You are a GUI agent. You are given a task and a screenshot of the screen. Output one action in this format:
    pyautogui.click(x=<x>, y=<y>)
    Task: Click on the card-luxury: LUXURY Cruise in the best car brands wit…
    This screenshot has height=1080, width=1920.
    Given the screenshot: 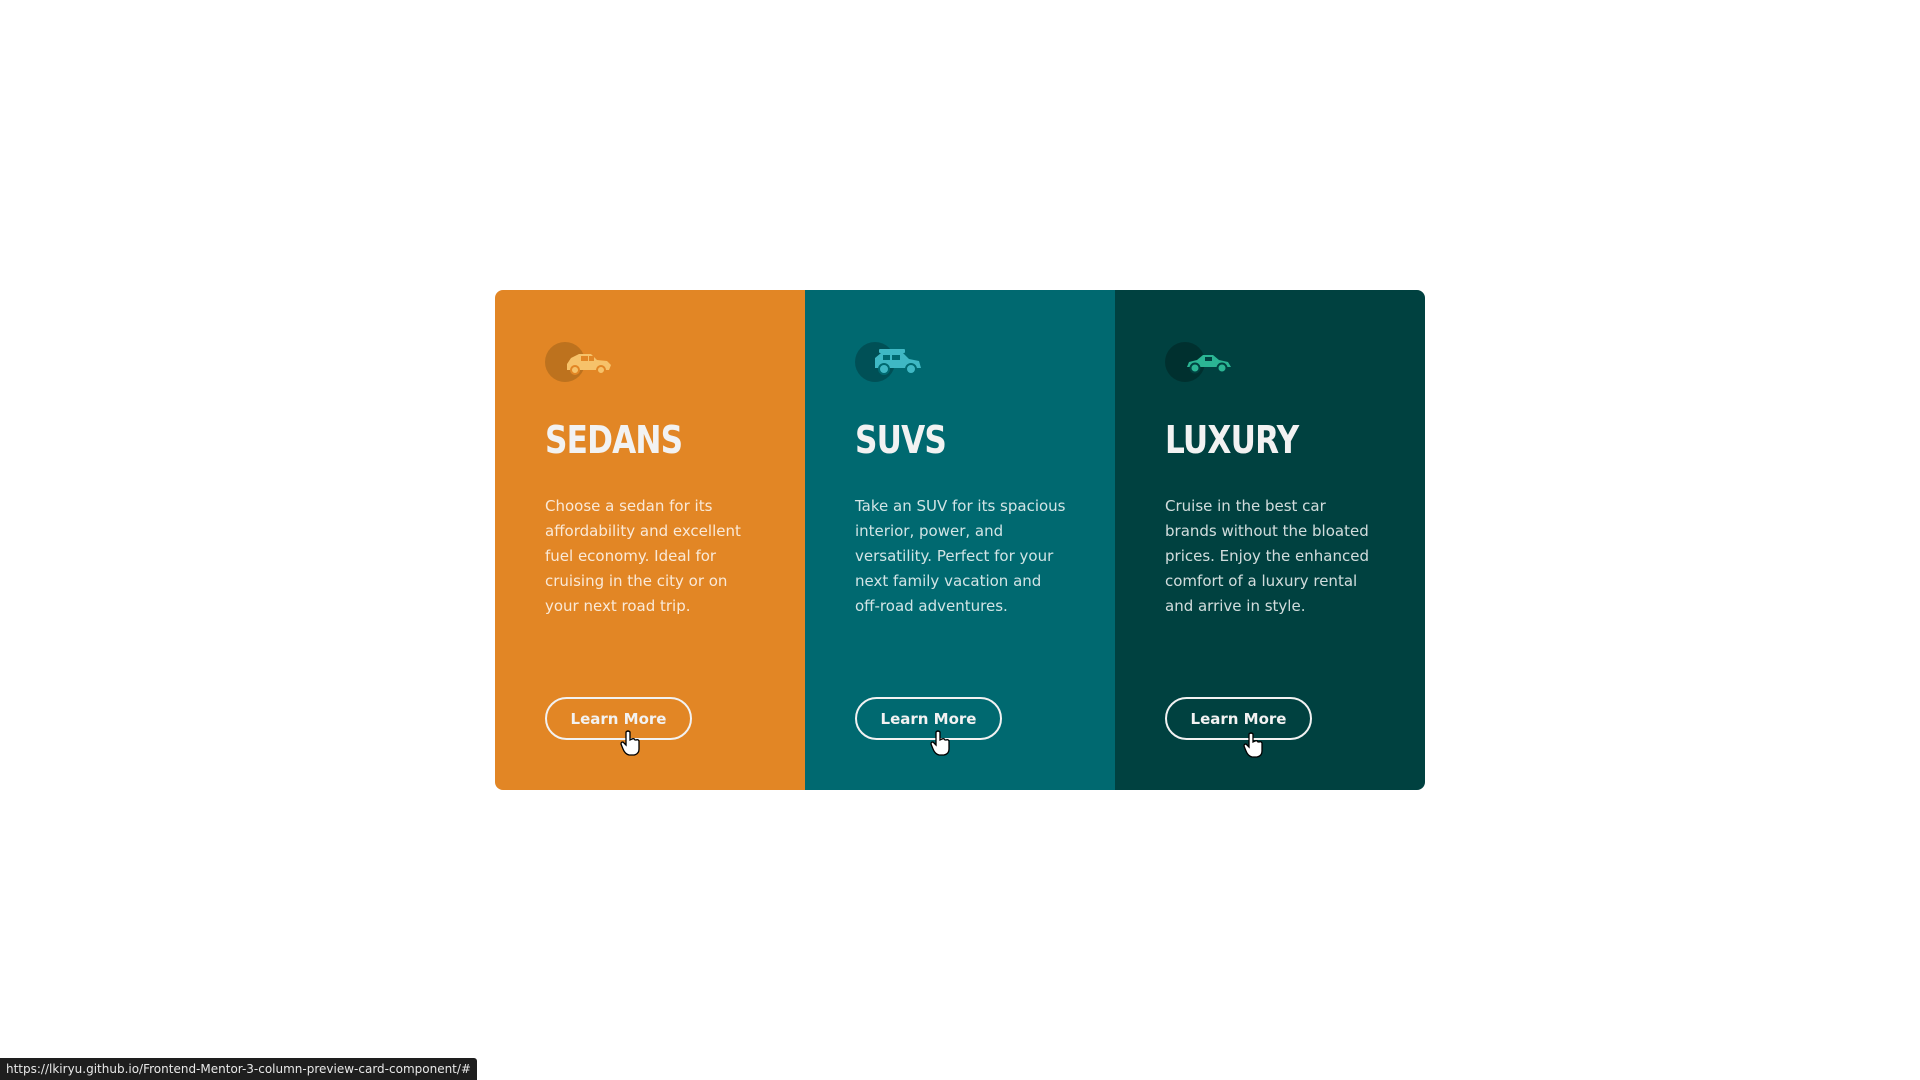 What is the action you would take?
    pyautogui.click(x=1270, y=540)
    